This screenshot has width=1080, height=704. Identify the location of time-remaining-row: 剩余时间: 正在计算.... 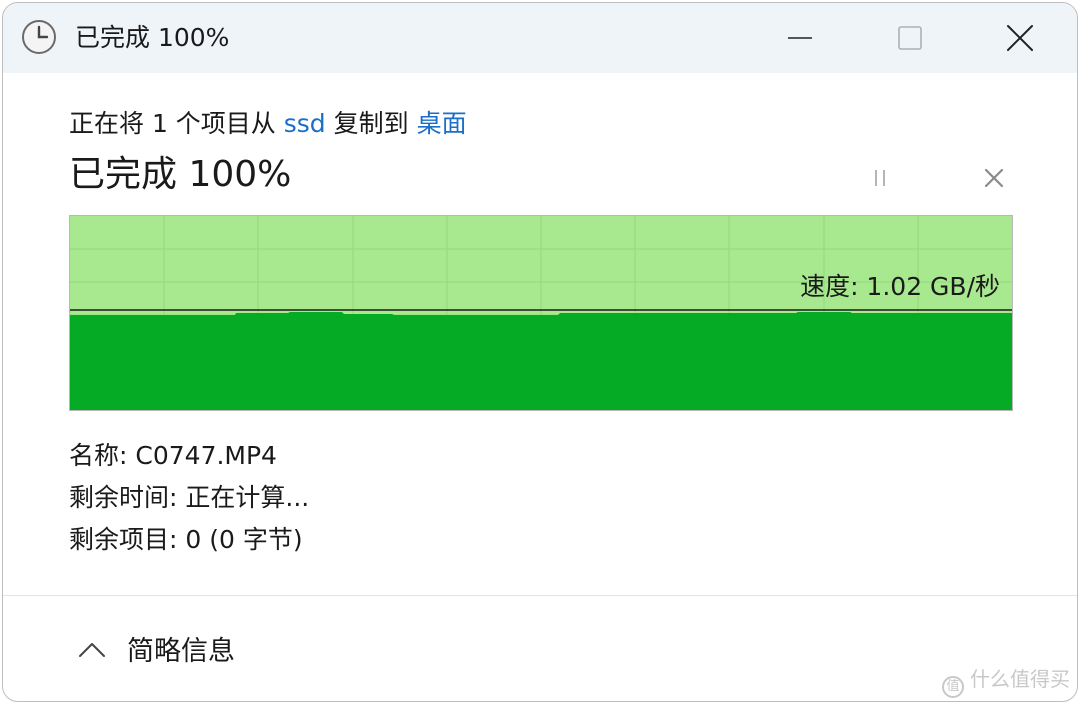
(189, 498).